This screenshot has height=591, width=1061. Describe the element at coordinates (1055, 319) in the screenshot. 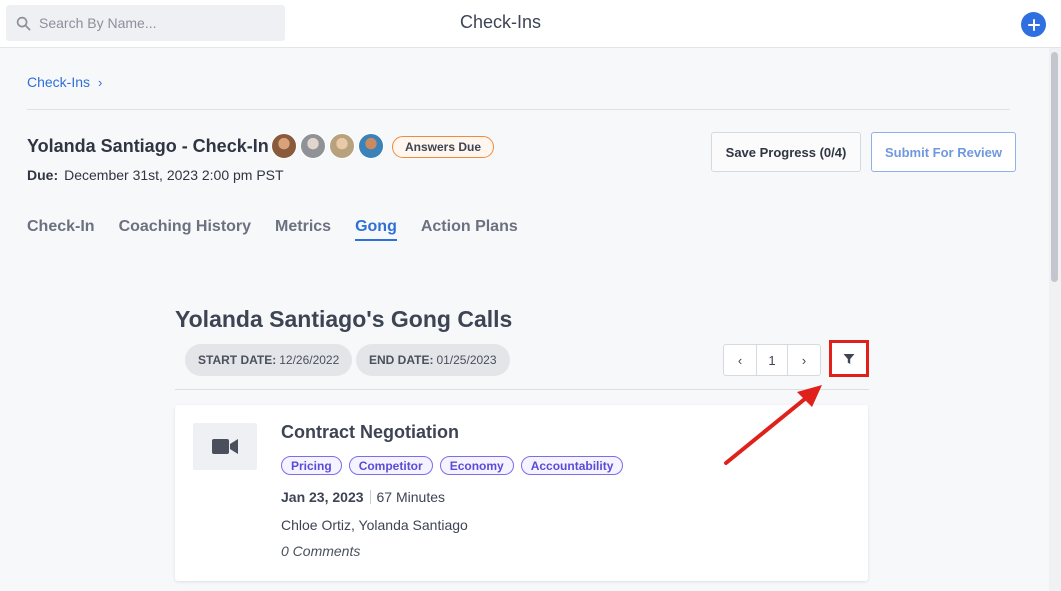

I see `scrollbar` at that location.